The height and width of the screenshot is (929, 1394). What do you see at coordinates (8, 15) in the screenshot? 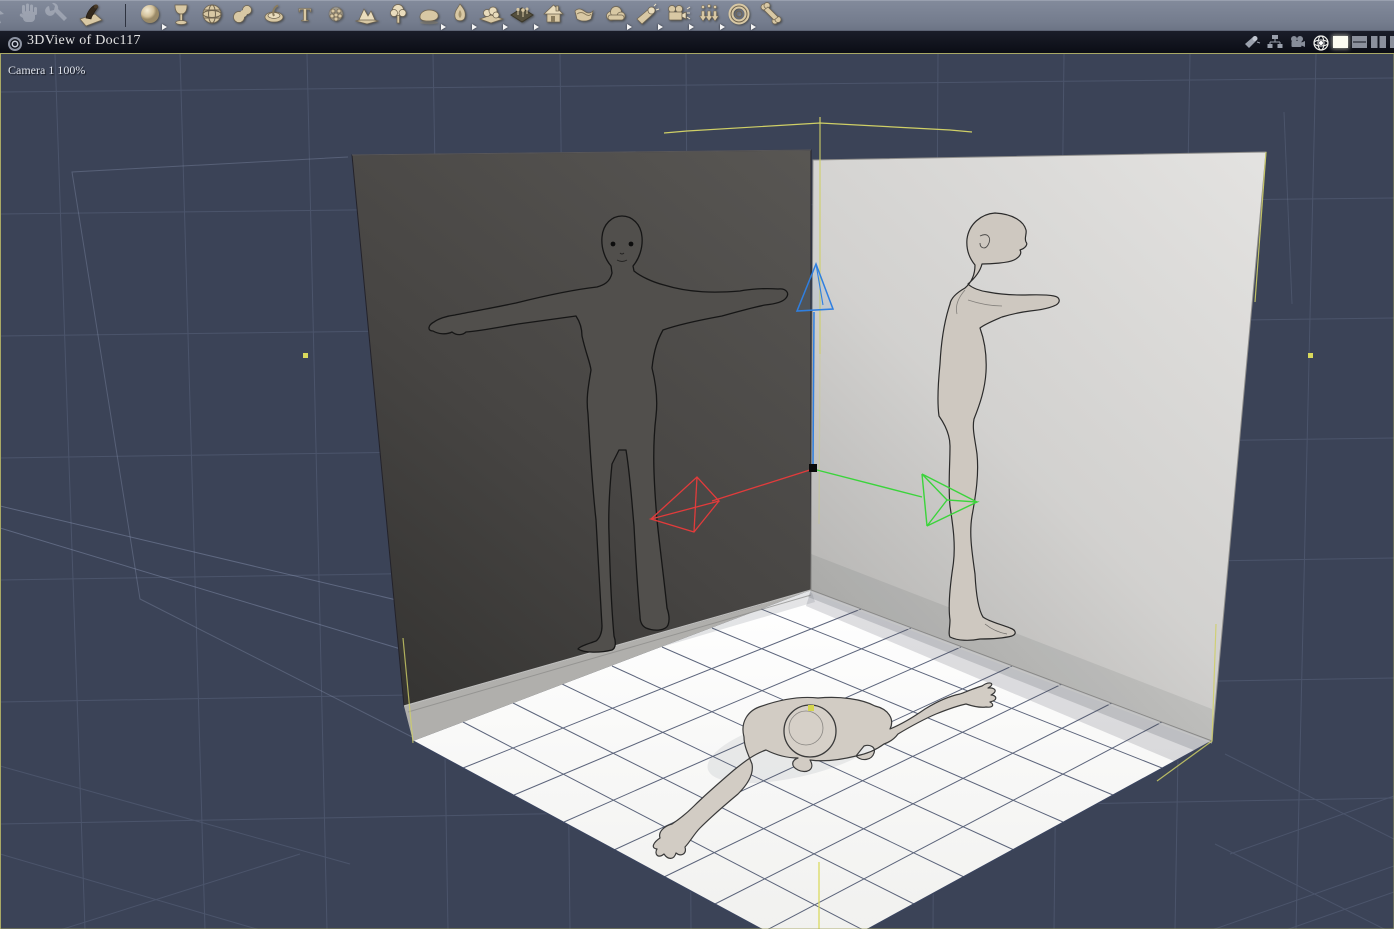
I see `select-arrow-tool` at bounding box center [8, 15].